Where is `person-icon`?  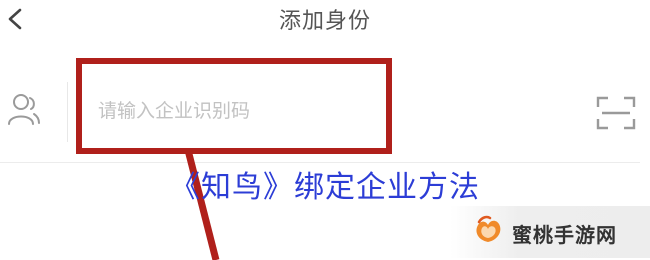 person-icon is located at coordinates (24, 109).